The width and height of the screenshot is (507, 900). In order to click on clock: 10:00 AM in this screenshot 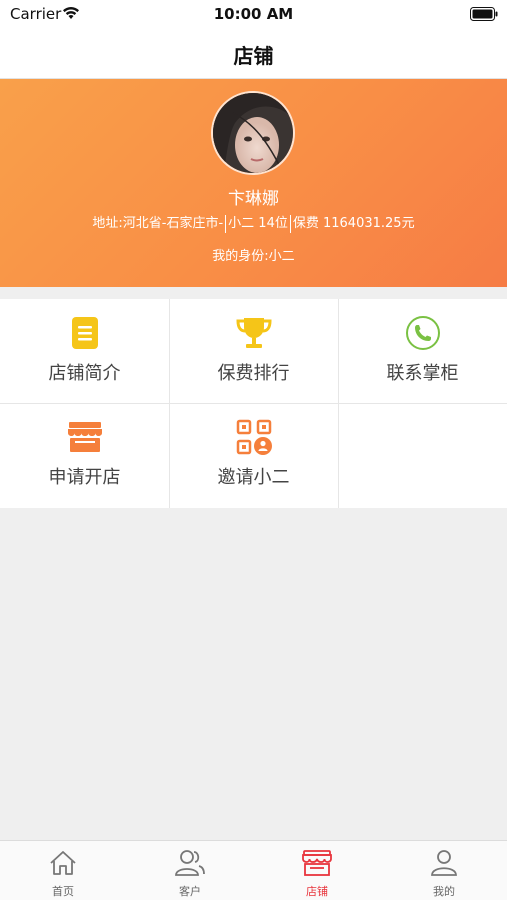, I will do `click(253, 14)`.